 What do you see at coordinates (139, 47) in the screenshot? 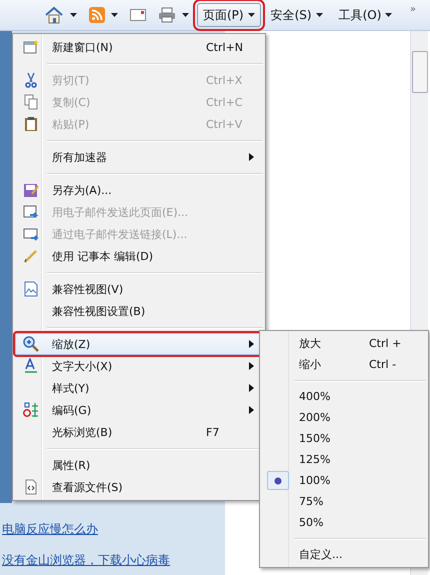
I see `menu-item: 新建窗口(N) Ctrl+N` at bounding box center [139, 47].